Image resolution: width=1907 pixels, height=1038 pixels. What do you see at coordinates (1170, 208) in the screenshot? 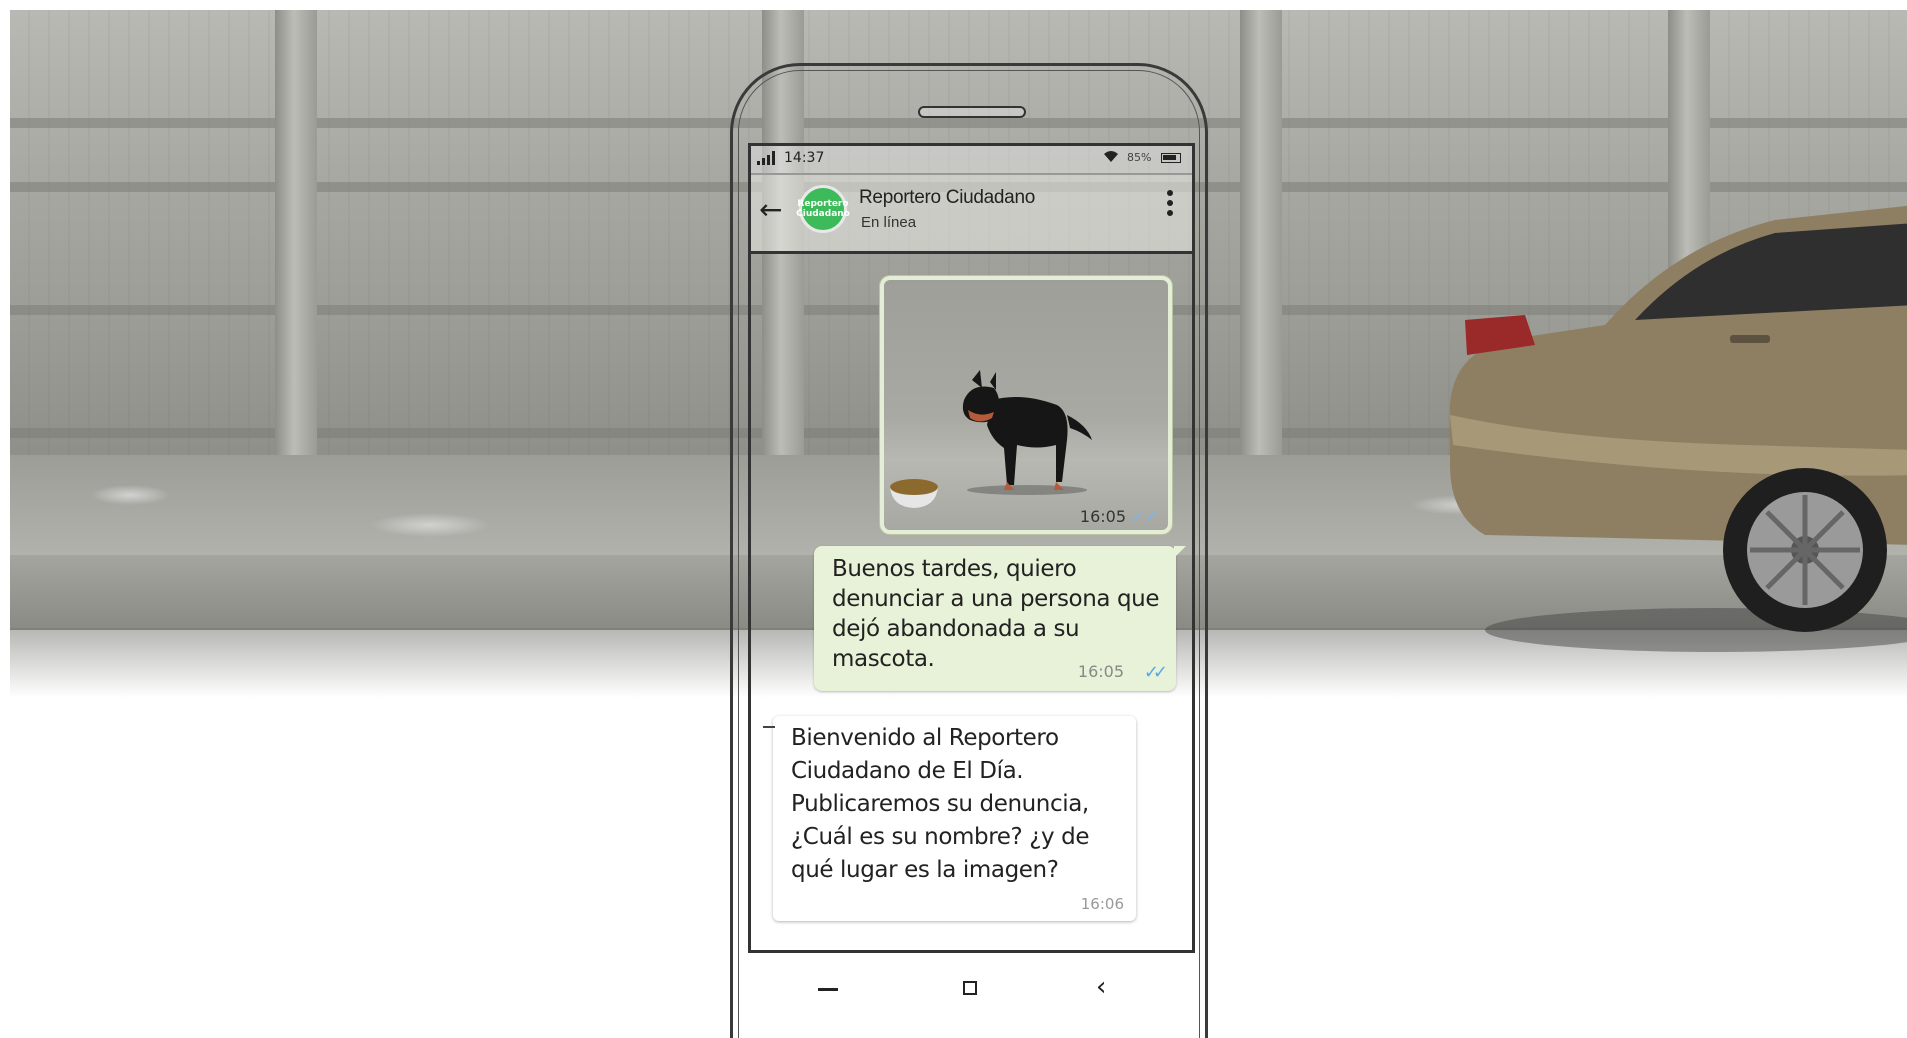
I see `more-vertical-icon` at bounding box center [1170, 208].